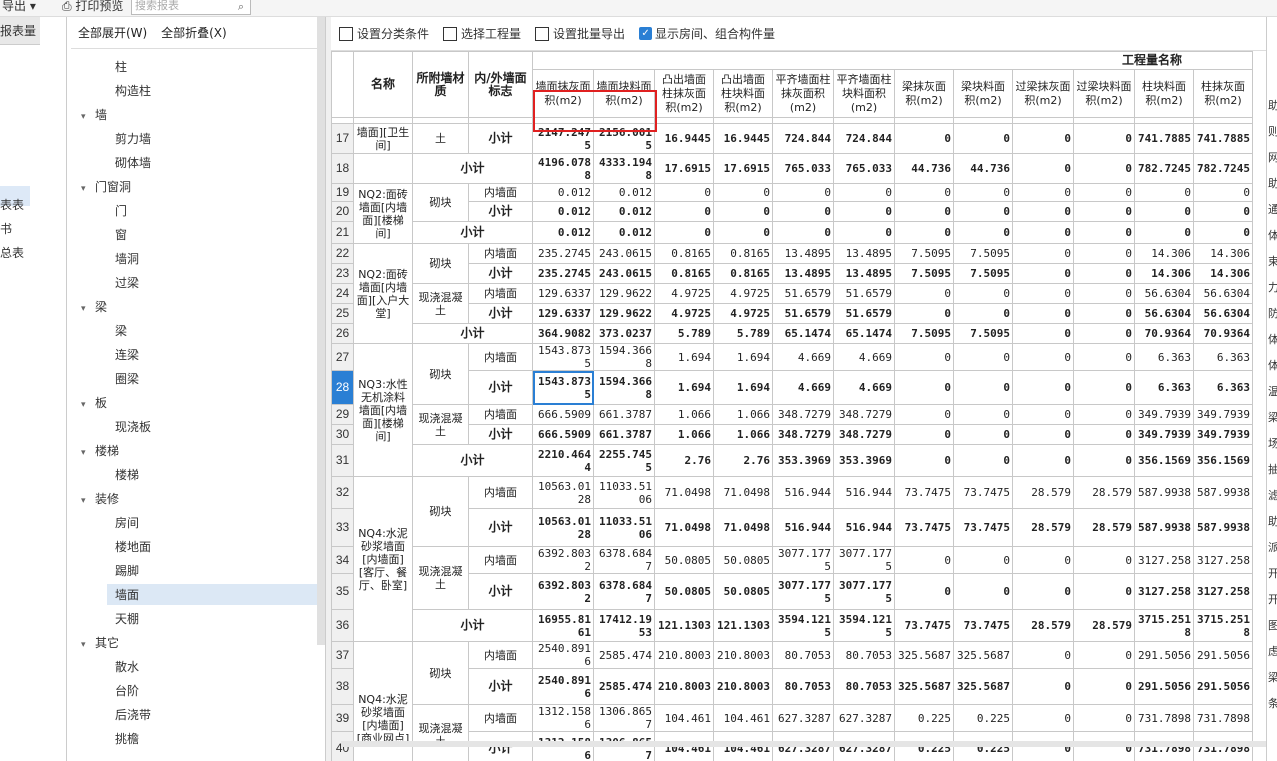 This screenshot has height=761, width=1277. I want to click on value-cell: 10563.0128, so click(563, 492).